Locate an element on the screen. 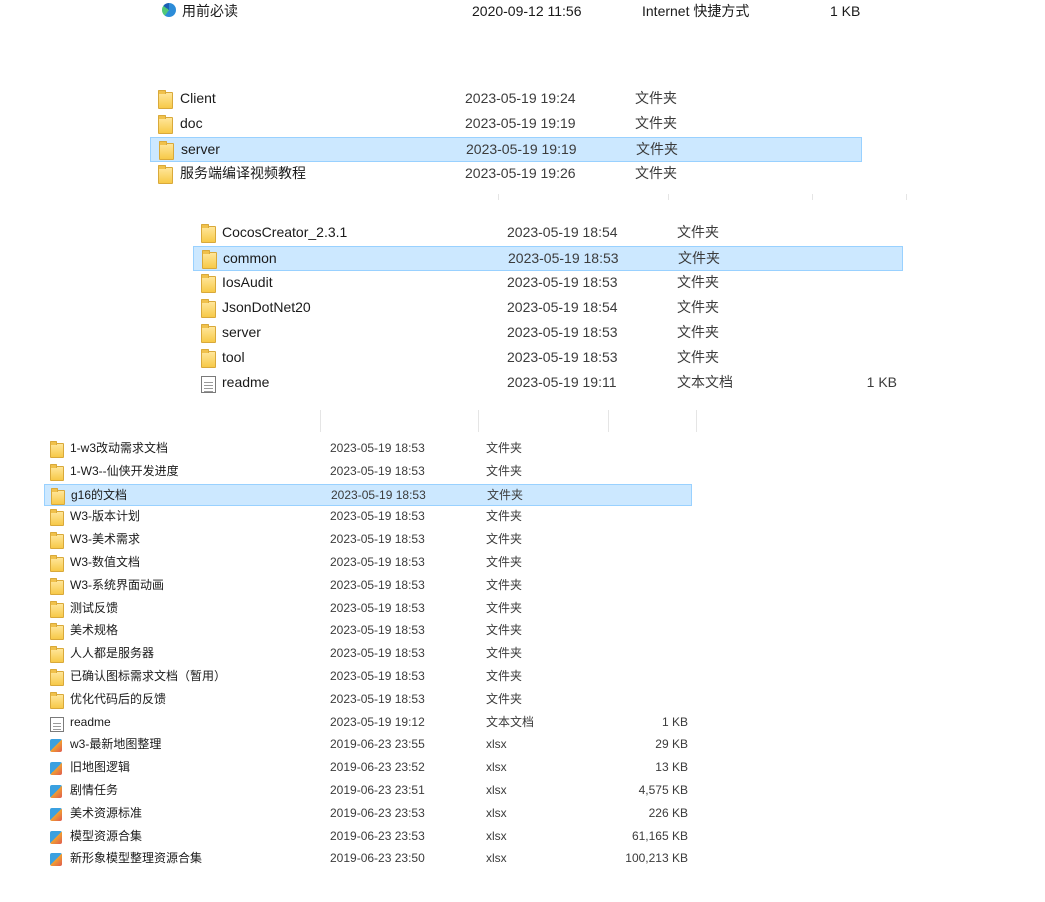  file-name: readme is located at coordinates (246, 382).